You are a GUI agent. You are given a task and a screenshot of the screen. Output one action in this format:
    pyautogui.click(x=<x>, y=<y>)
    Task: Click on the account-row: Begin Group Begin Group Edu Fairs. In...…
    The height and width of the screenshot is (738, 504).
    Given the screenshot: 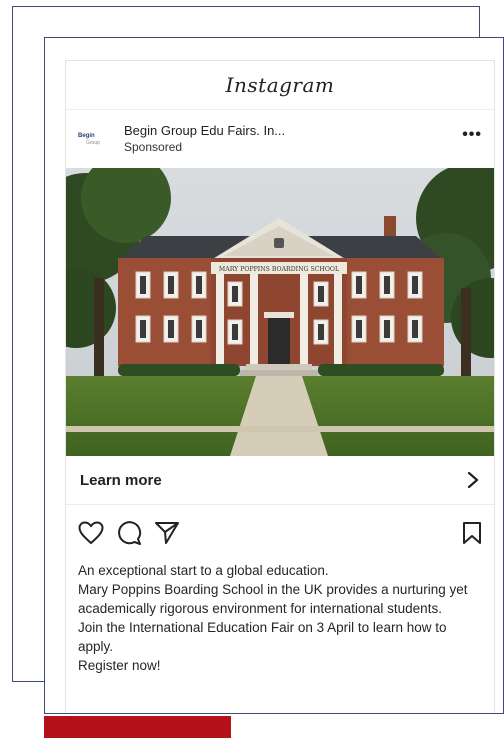 What is the action you would take?
    pyautogui.click(x=280, y=139)
    